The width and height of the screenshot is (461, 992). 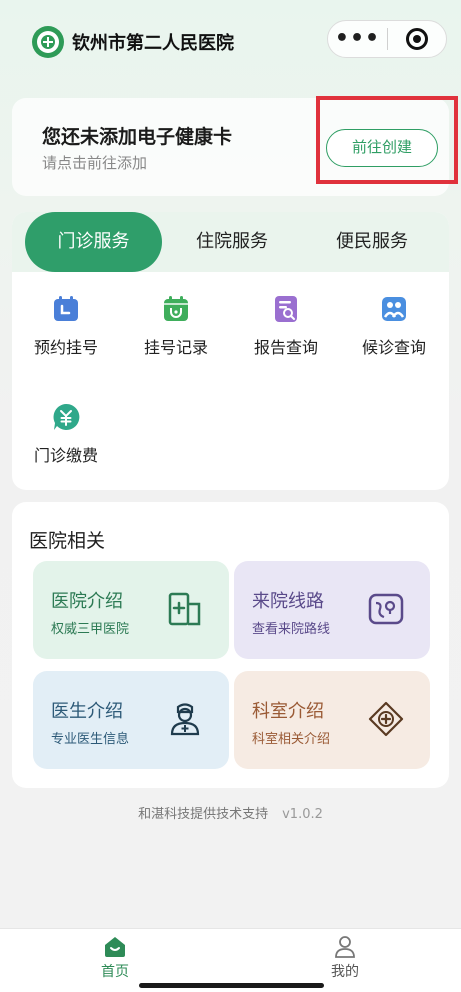 I want to click on card-subtitle: 查看来院路线, so click(x=291, y=629).